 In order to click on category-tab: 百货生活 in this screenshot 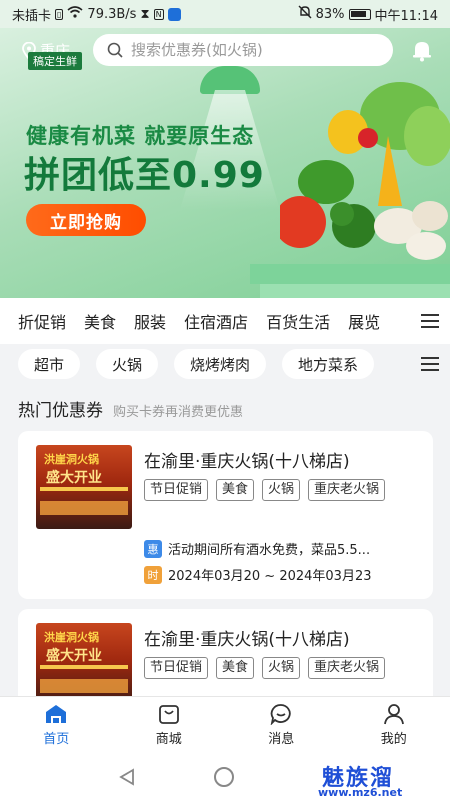, I will do `click(298, 321)`.